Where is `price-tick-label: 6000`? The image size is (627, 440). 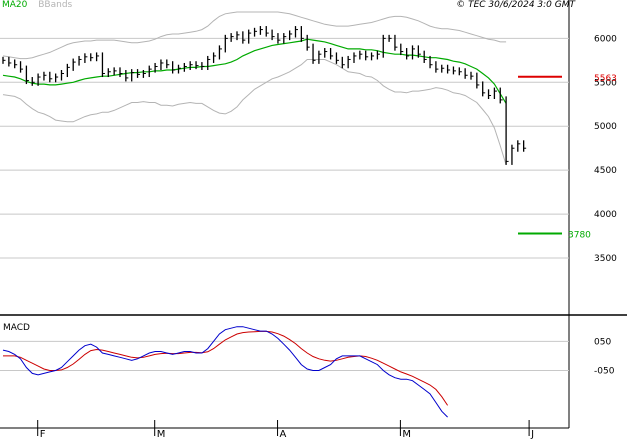
price-tick-label: 6000 is located at coordinates (605, 39).